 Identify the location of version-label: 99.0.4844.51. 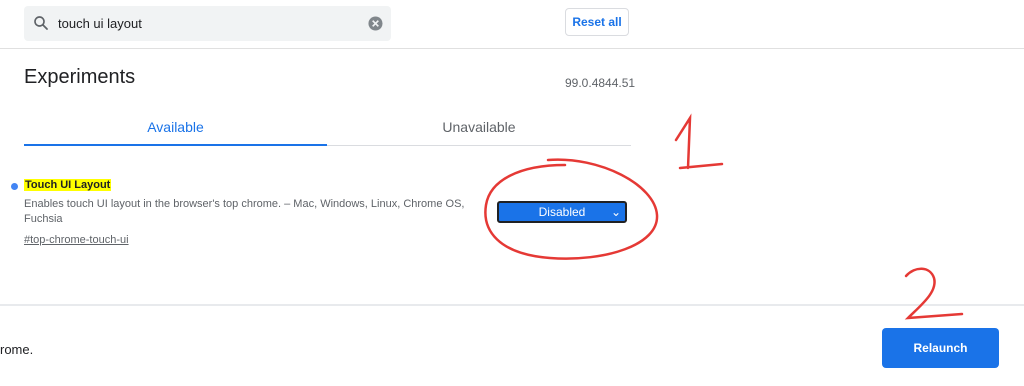
(600, 83).